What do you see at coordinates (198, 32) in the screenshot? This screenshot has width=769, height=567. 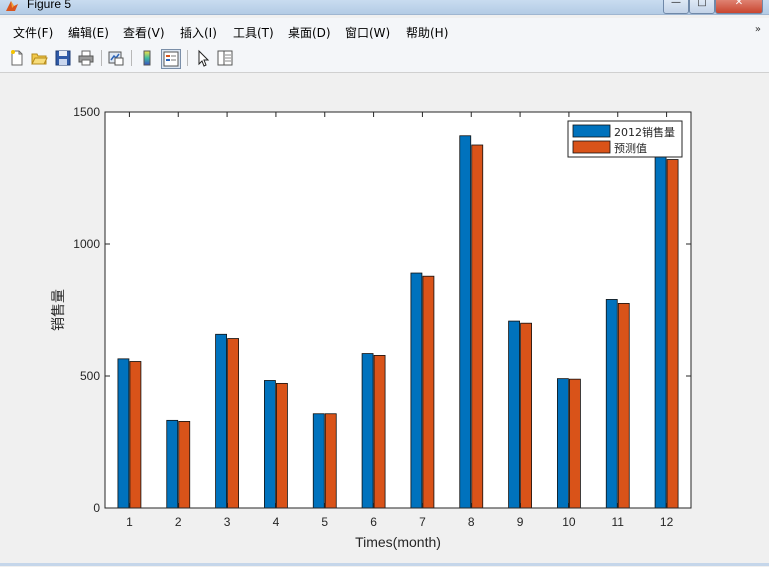 I see `menu-insert: 插入(I)` at bounding box center [198, 32].